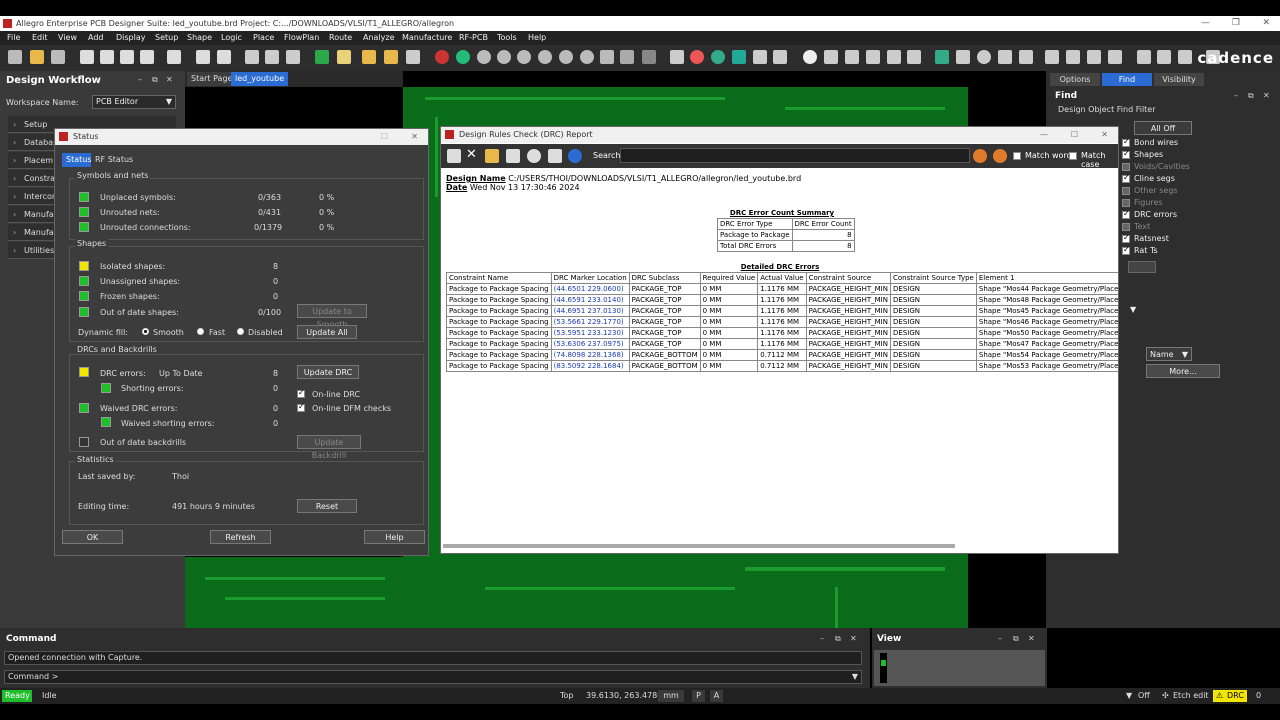 This screenshot has height=720, width=1280. I want to click on checkbox-cline-segs, so click(1126, 178).